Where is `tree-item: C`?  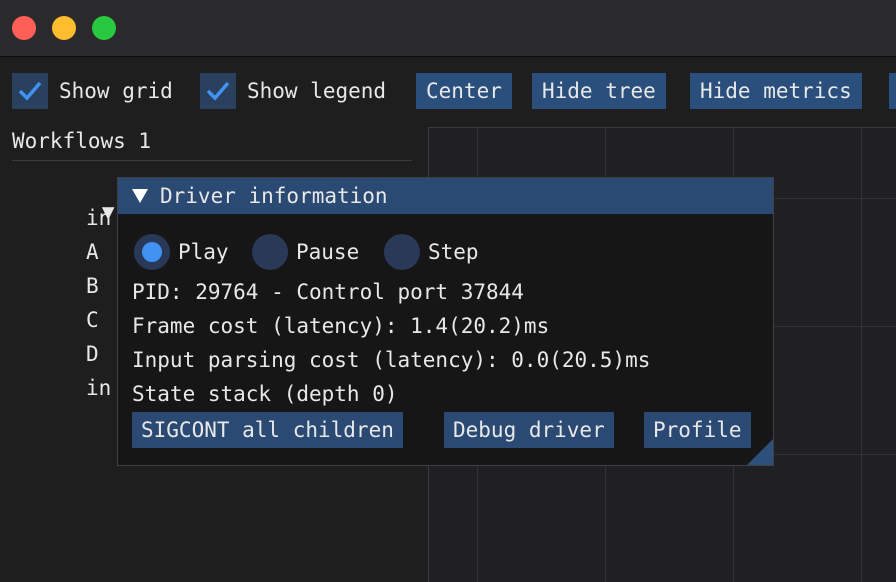 tree-item: C is located at coordinates (92, 320).